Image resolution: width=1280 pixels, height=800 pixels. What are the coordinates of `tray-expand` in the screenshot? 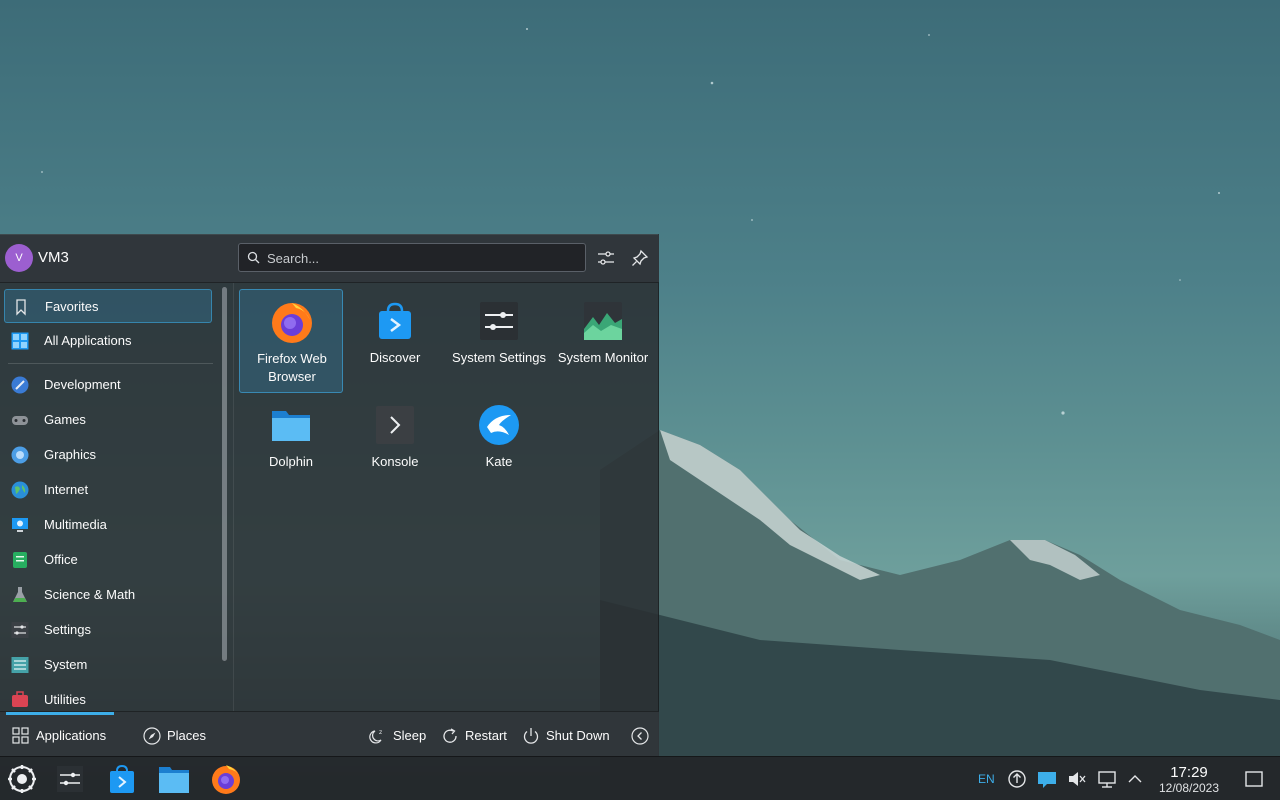 It's located at (1135, 779).